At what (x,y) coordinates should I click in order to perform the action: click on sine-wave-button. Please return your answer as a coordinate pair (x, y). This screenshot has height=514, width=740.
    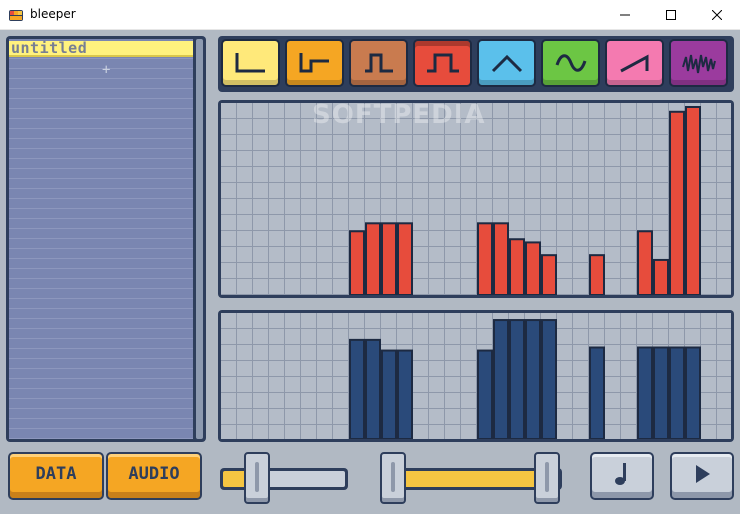
    Looking at the image, I should click on (570, 63).